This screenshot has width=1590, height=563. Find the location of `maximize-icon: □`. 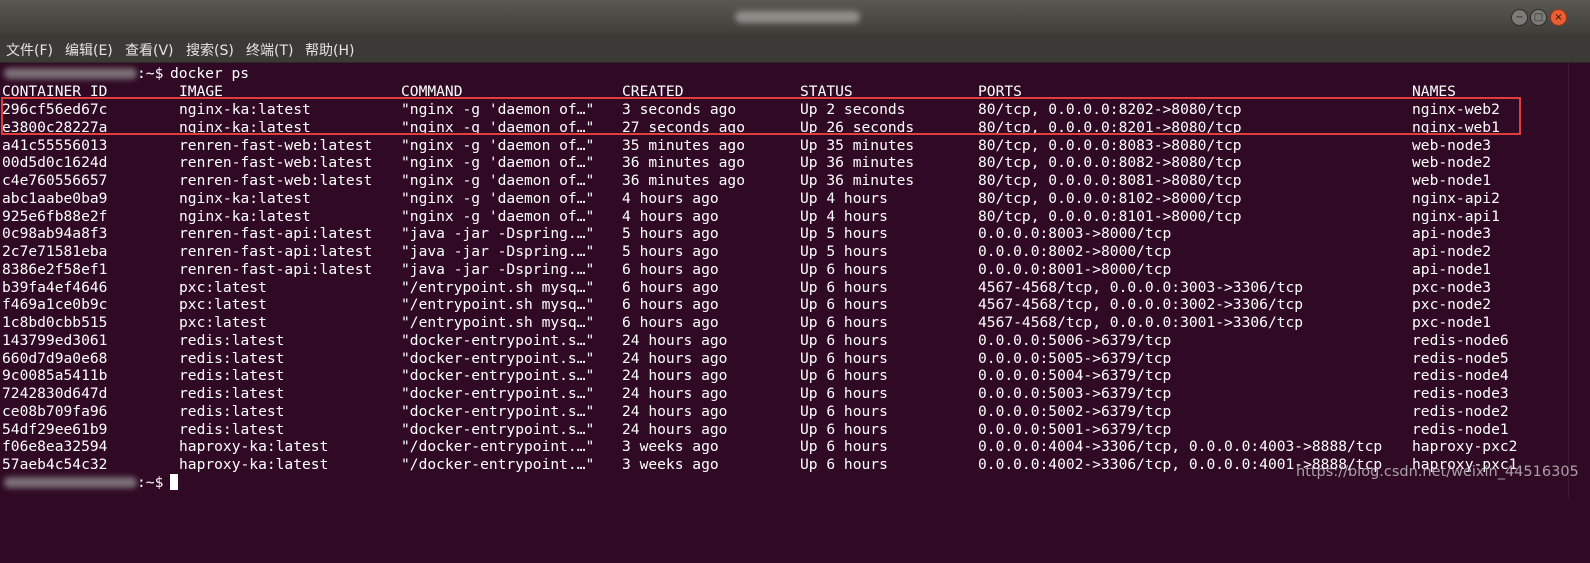

maximize-icon: □ is located at coordinates (1538, 17).